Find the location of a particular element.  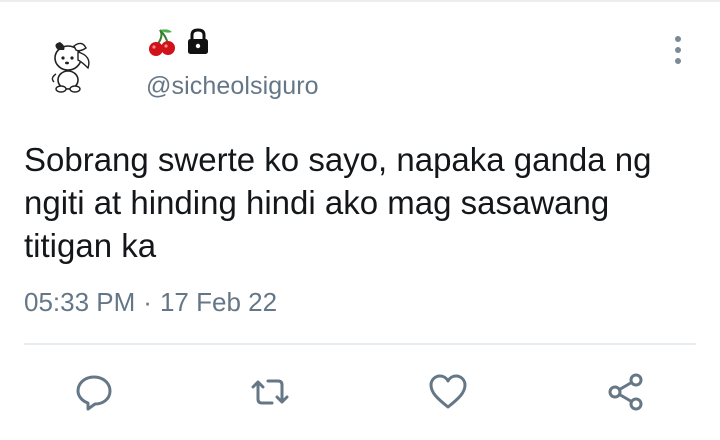

avatar-dog-illustration is located at coordinates (70, 67).